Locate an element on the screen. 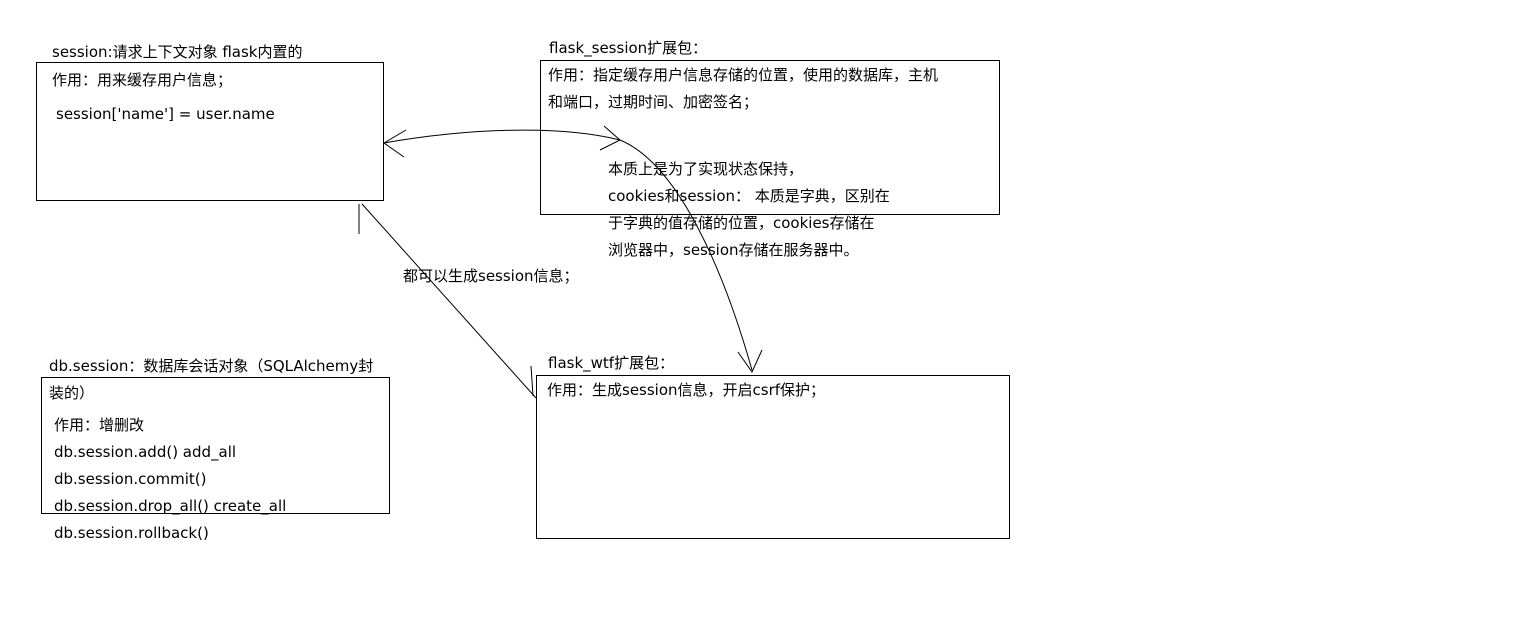  flask-session-box-line-1: 作用：指定缓存用户信息存储的位置，使用的数据库，主机 is located at coordinates (743, 75).